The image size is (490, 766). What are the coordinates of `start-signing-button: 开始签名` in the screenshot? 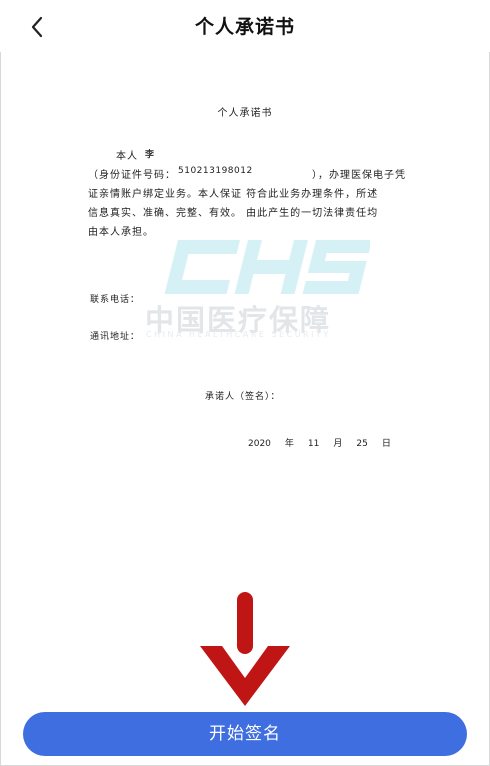 It's located at (245, 734).